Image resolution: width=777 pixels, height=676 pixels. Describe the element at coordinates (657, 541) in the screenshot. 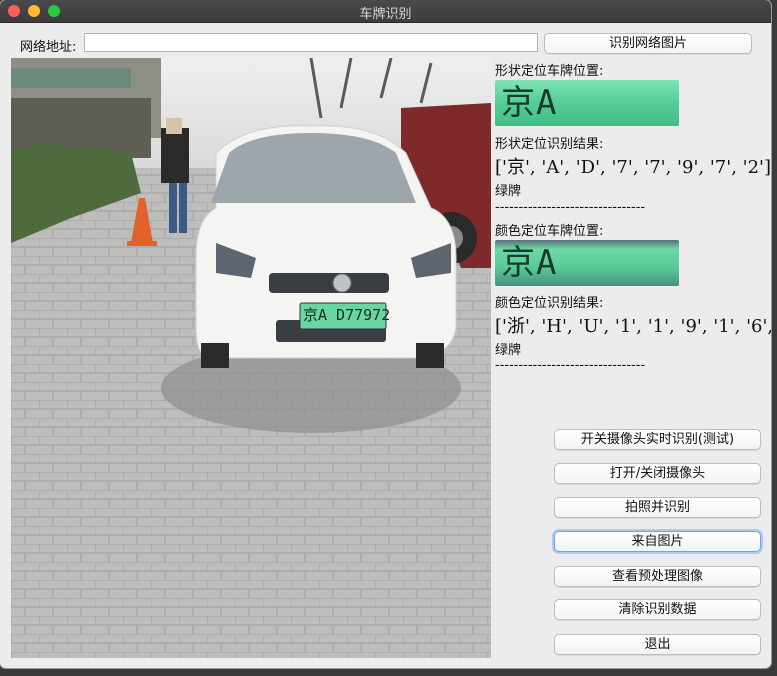

I see `from-image-button: 来自图片` at that location.